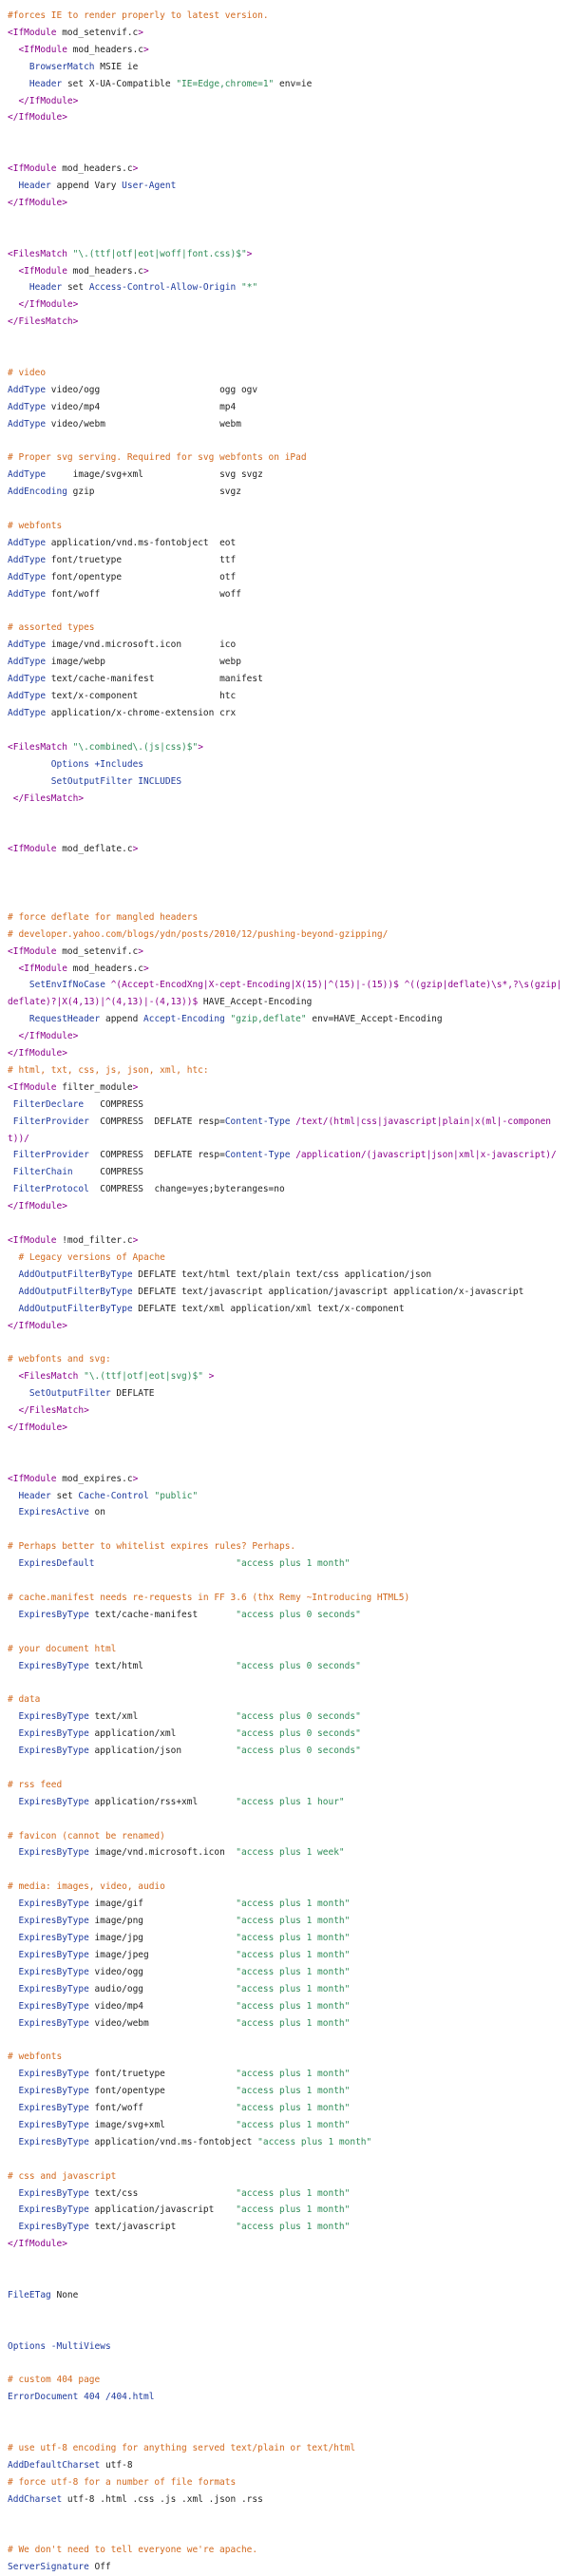  Describe the element at coordinates (162, 2227) in the screenshot. I see `code-text: text/javascript` at that location.